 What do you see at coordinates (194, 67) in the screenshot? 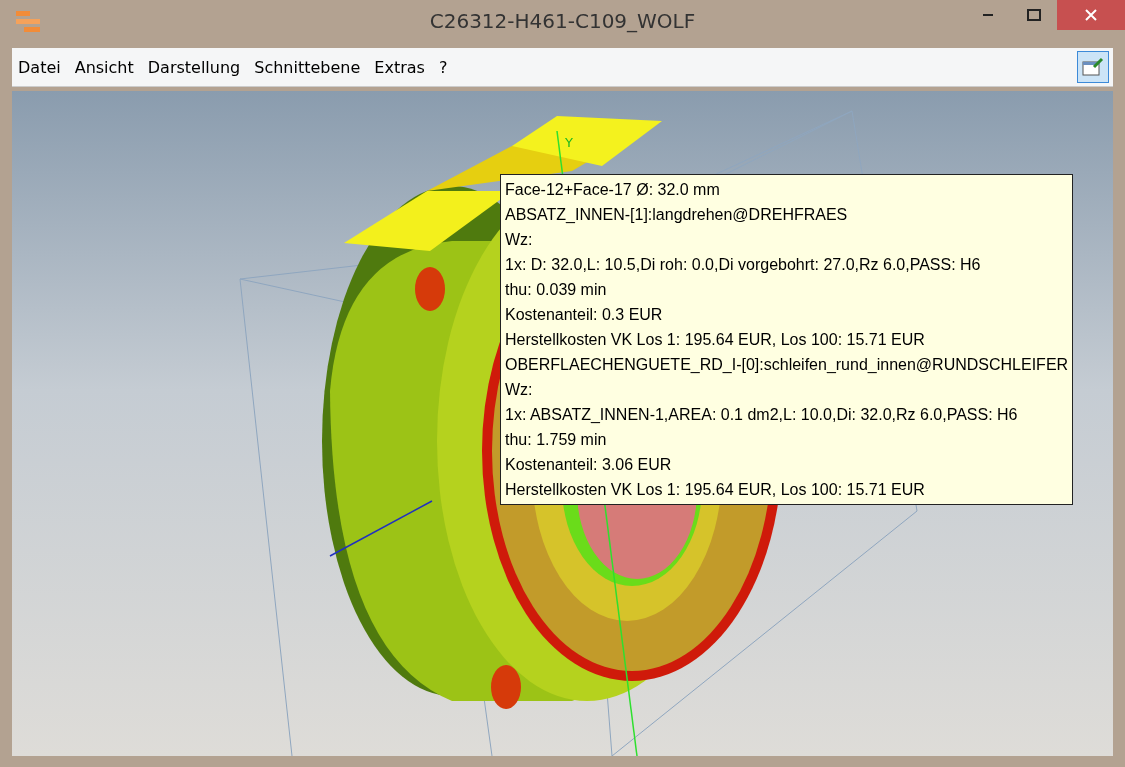
I see `menu-item: Darstellung` at bounding box center [194, 67].